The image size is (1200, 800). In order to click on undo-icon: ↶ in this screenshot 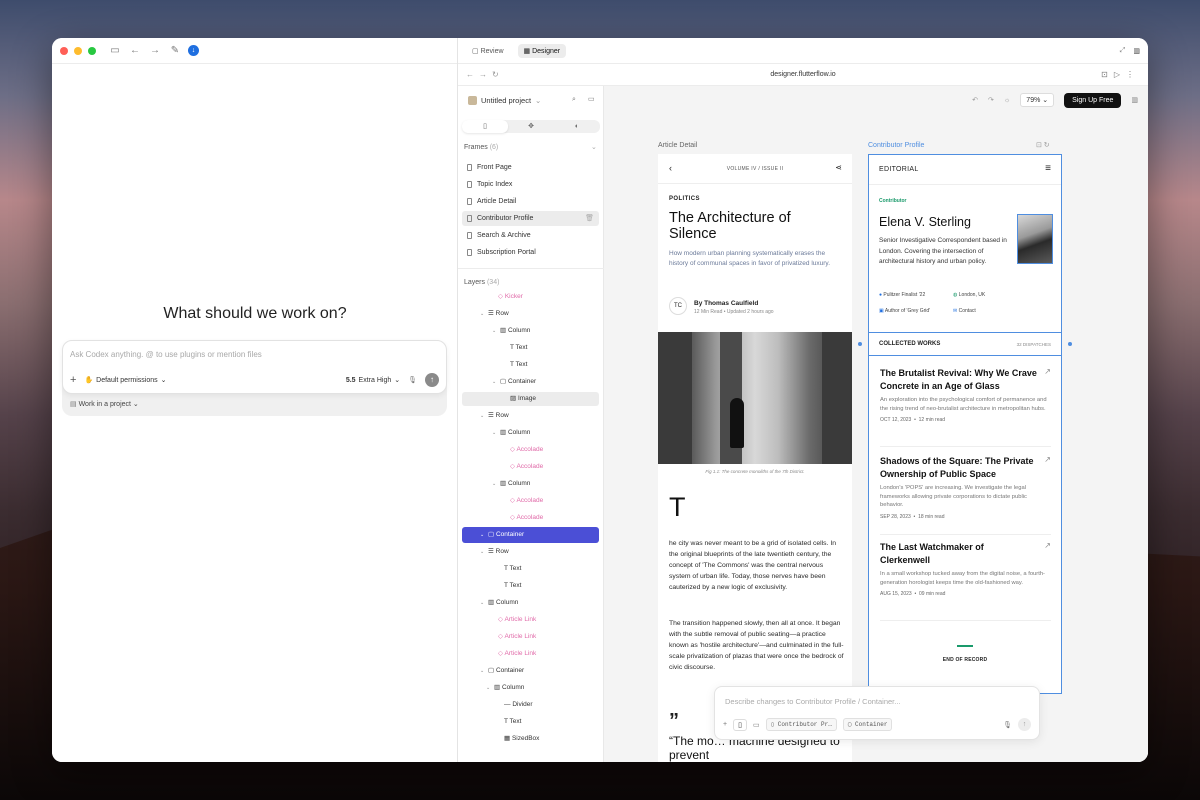, I will do `click(975, 100)`.